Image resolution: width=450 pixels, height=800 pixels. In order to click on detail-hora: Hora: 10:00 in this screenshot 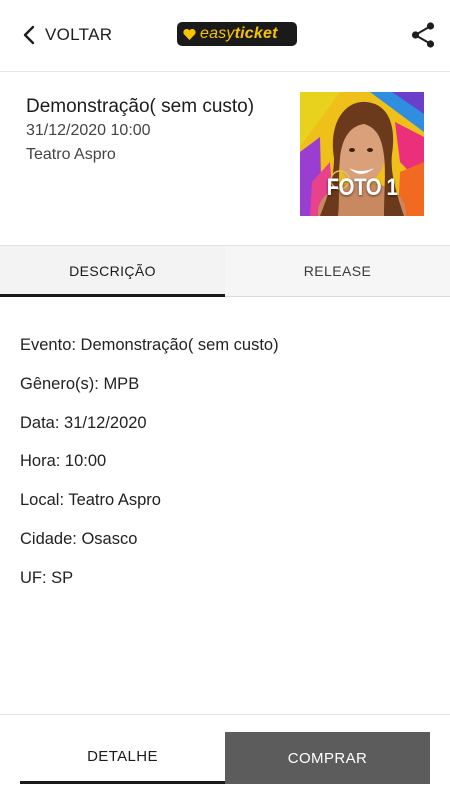, I will do `click(63, 461)`.